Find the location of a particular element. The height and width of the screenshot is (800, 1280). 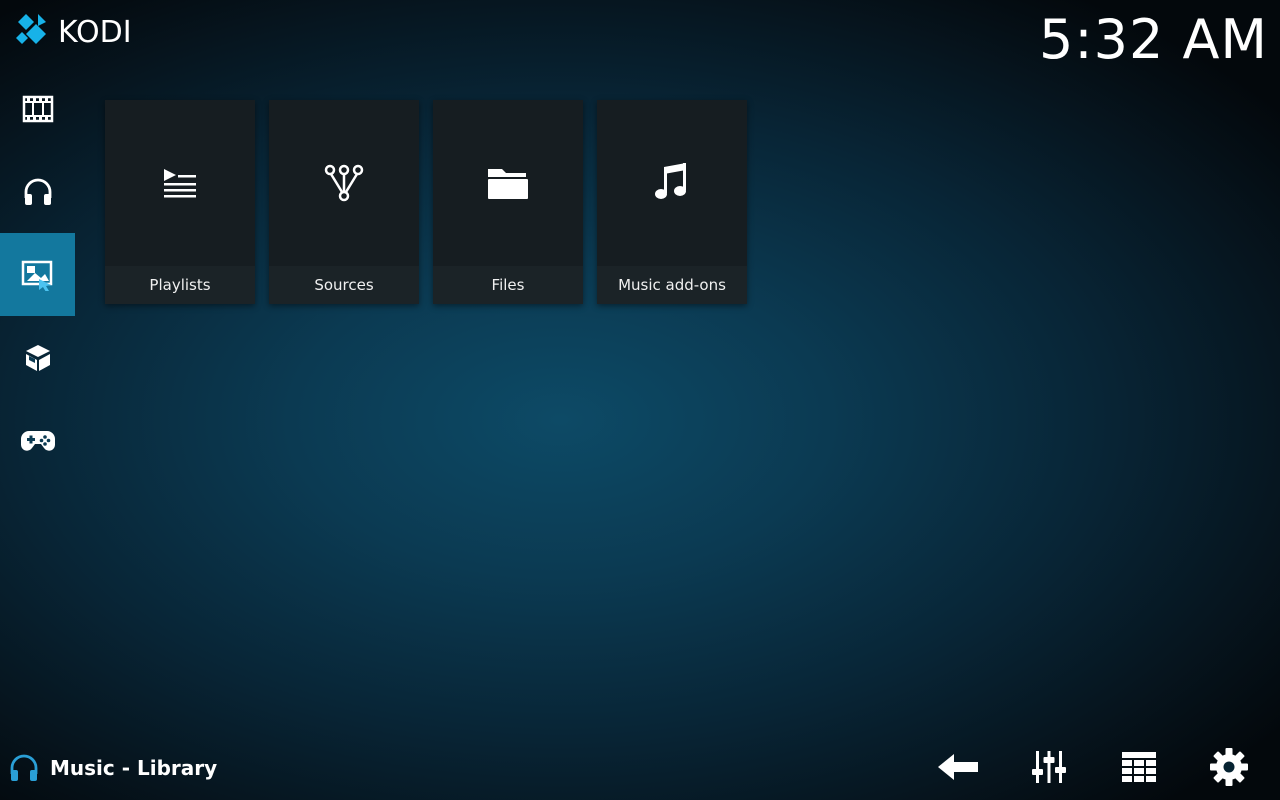

sidebar is located at coordinates (37, 274).